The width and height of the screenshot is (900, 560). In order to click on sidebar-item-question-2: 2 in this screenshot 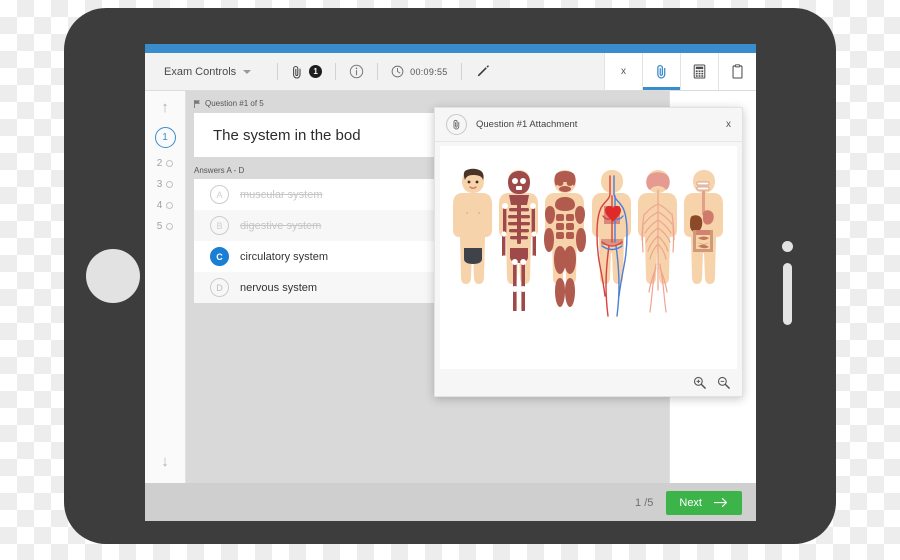, I will do `click(165, 163)`.